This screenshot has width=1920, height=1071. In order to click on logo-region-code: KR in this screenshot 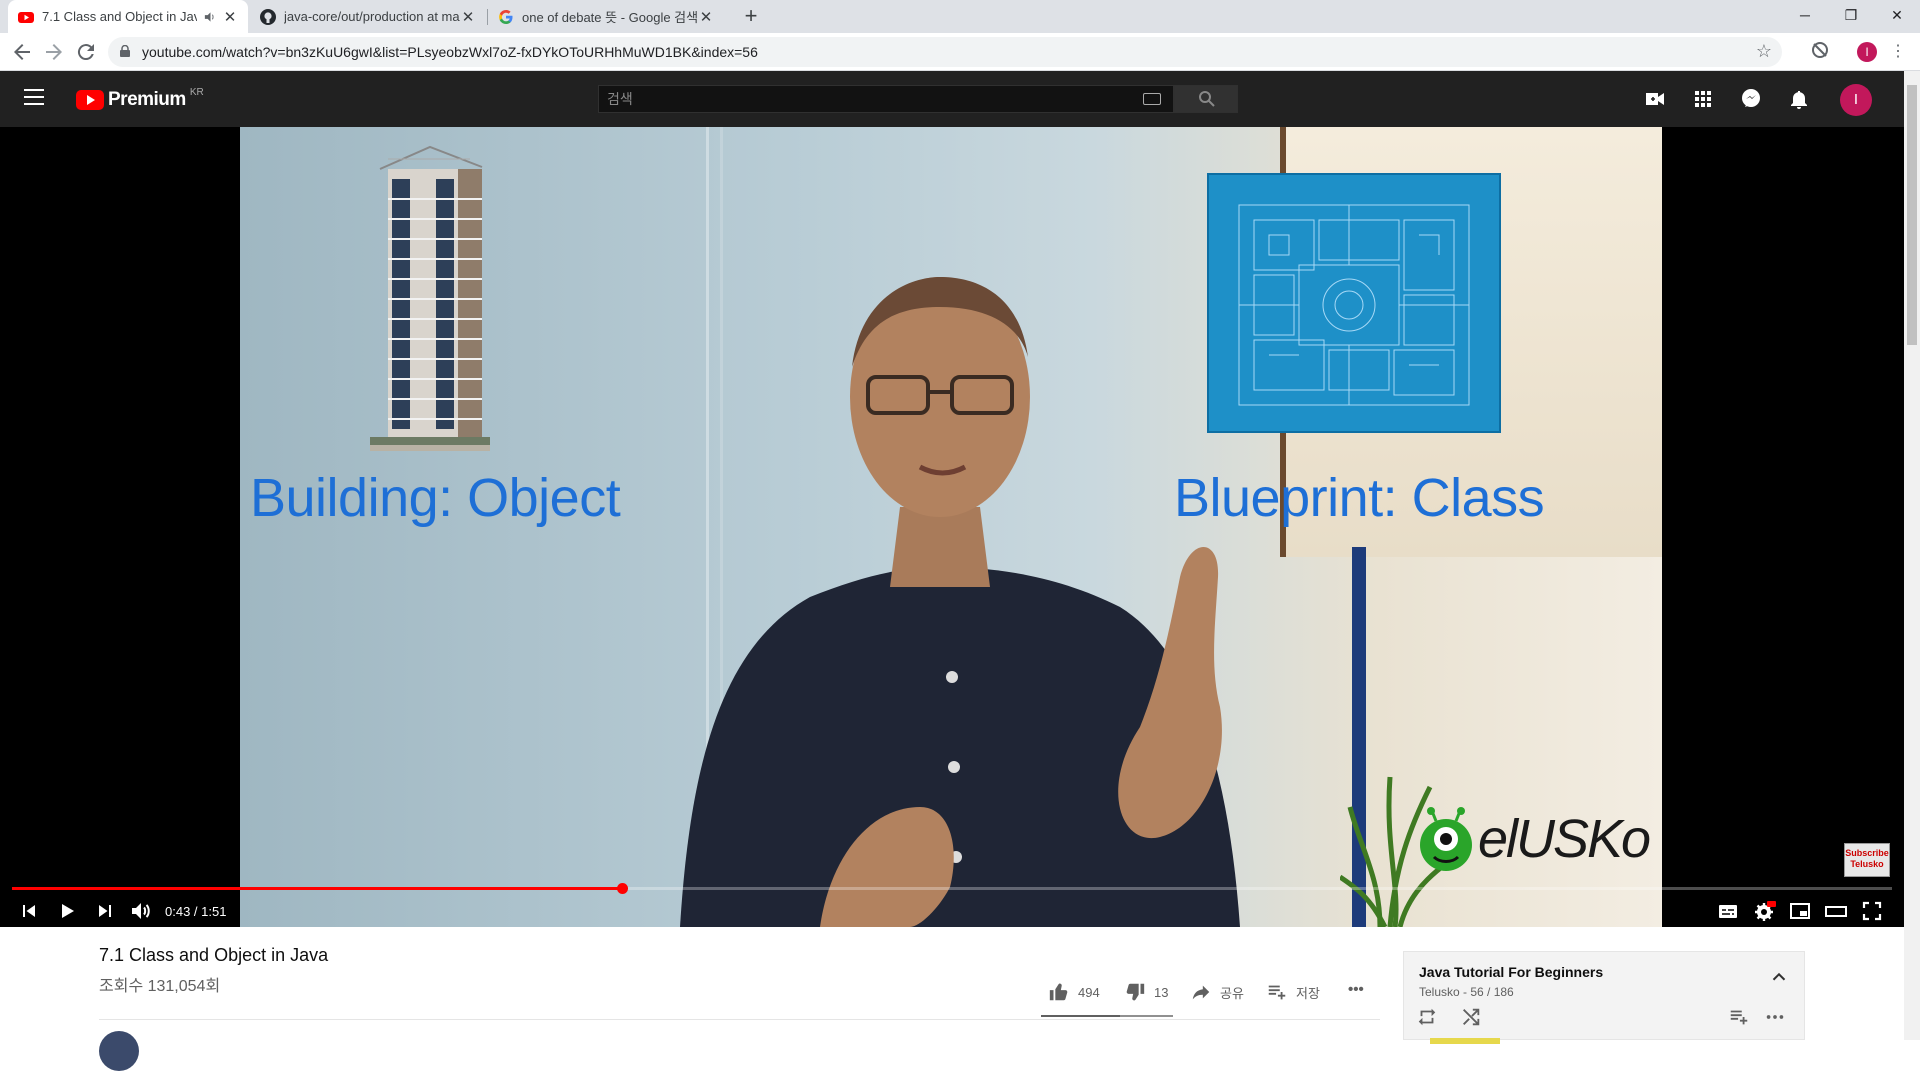, I will do `click(196, 92)`.